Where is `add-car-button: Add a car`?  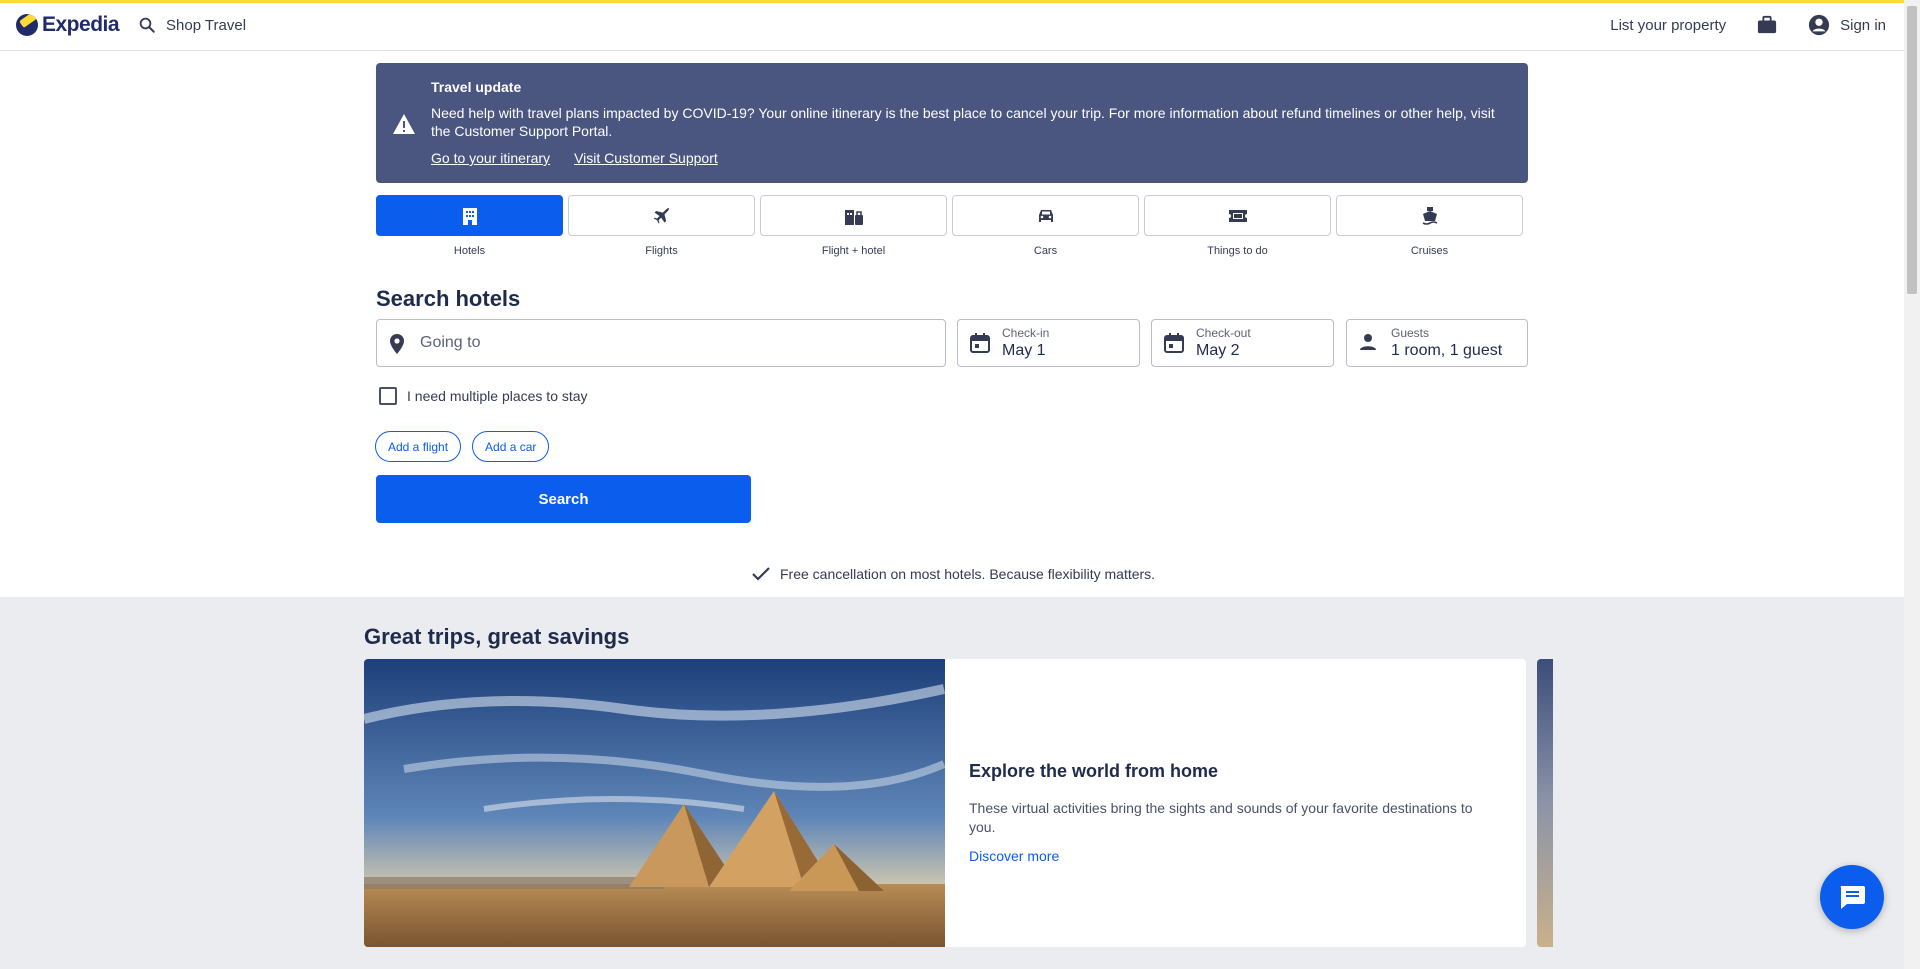 add-car-button: Add a car is located at coordinates (511, 446).